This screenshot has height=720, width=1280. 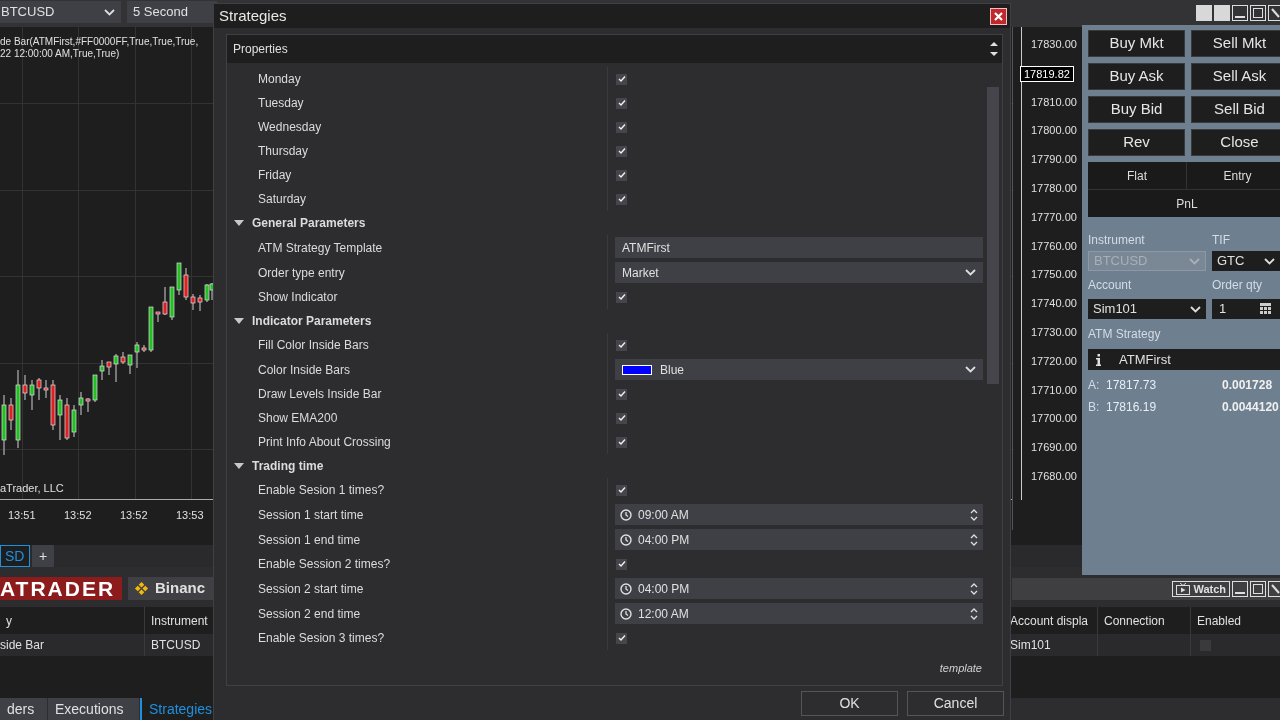 What do you see at coordinates (309, 223) in the screenshot?
I see `section-title: General Parameters` at bounding box center [309, 223].